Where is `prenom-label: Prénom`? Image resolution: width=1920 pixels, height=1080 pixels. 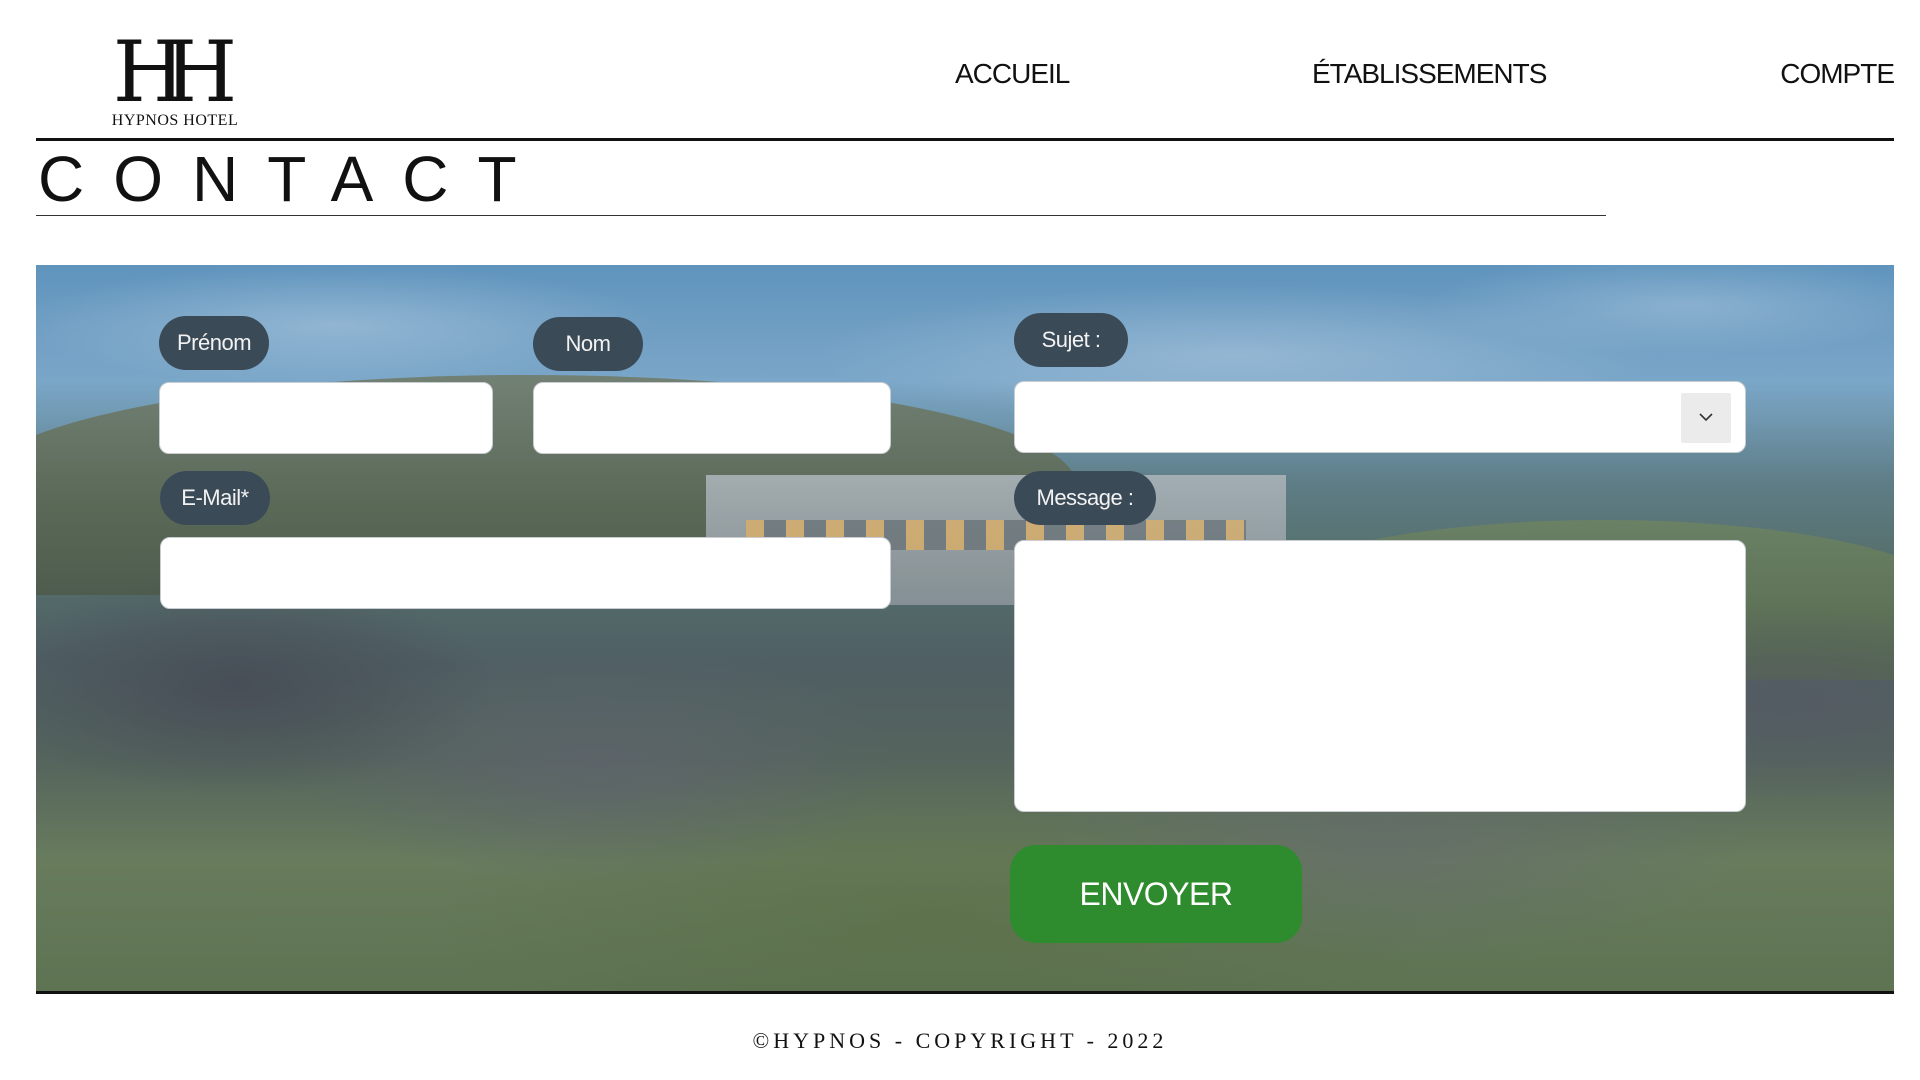 prenom-label: Prénom is located at coordinates (214, 343).